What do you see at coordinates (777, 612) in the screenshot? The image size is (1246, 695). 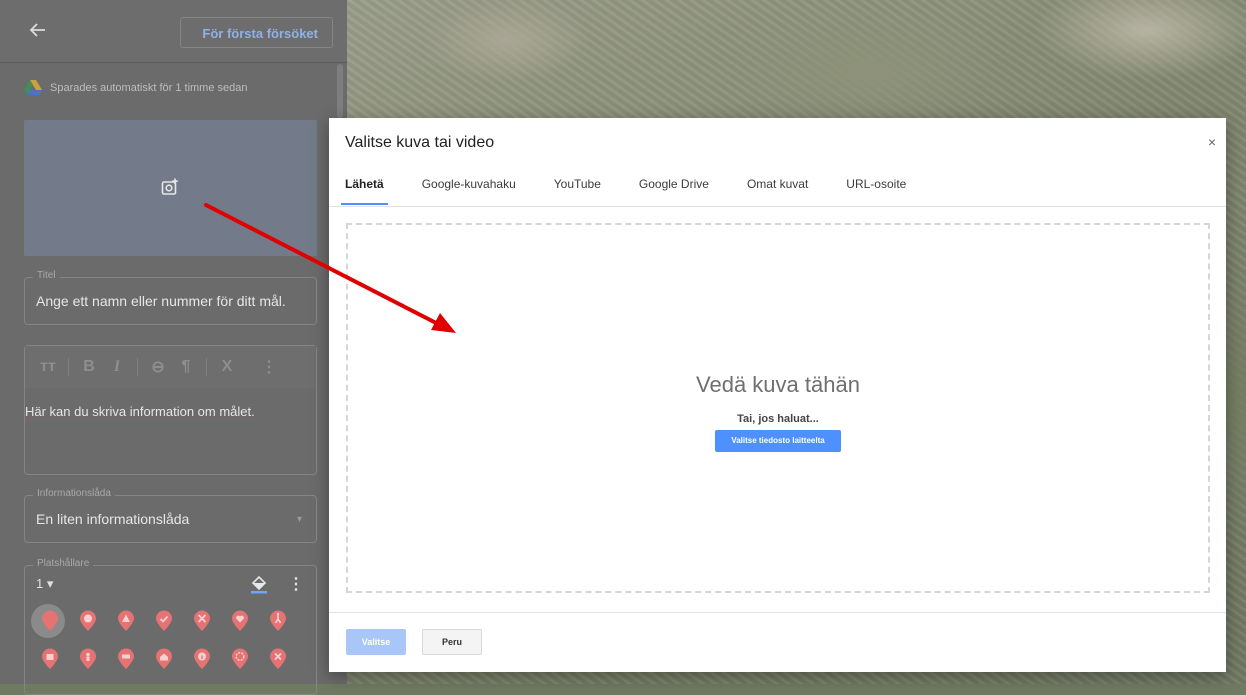 I see `footer-divider` at bounding box center [777, 612].